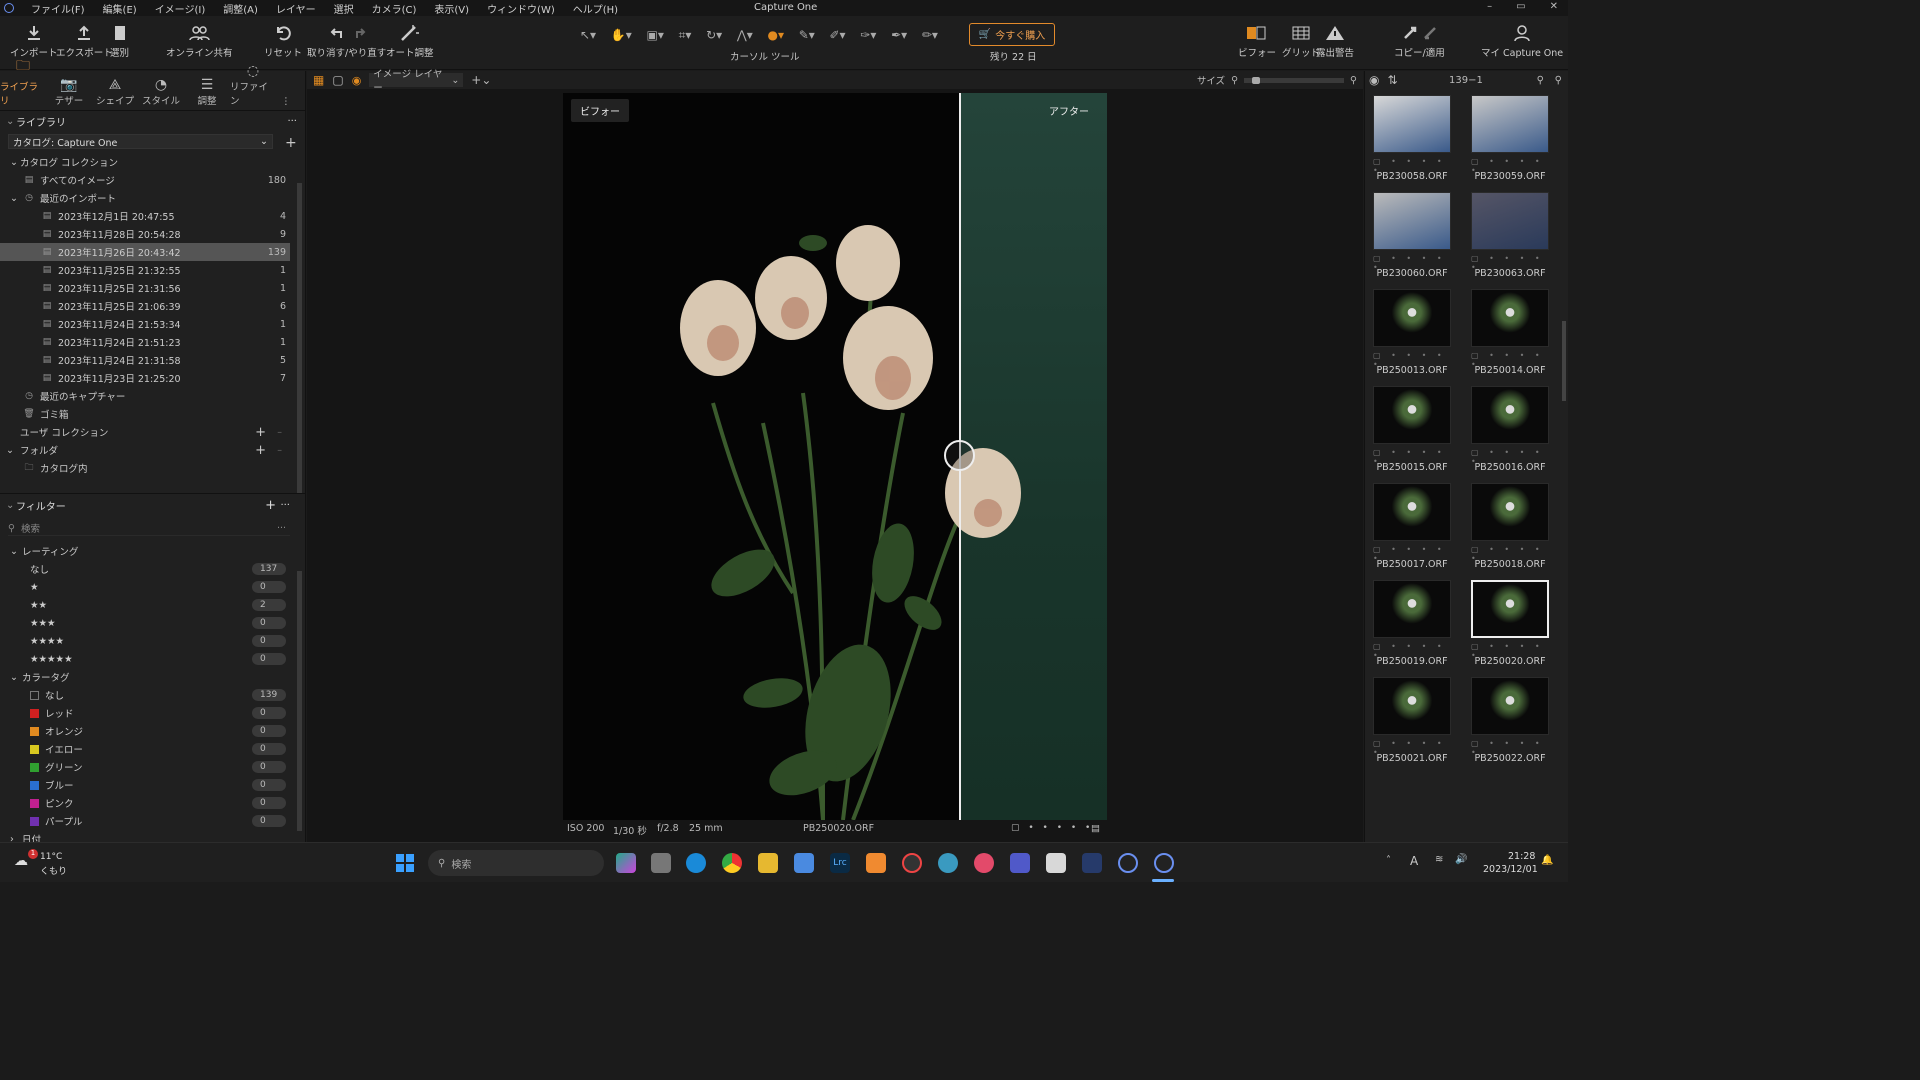 This screenshot has height=1080, width=1920. I want to click on thumbnail: ▢ • • • • • PB230059.ORF, so click(1511, 140).